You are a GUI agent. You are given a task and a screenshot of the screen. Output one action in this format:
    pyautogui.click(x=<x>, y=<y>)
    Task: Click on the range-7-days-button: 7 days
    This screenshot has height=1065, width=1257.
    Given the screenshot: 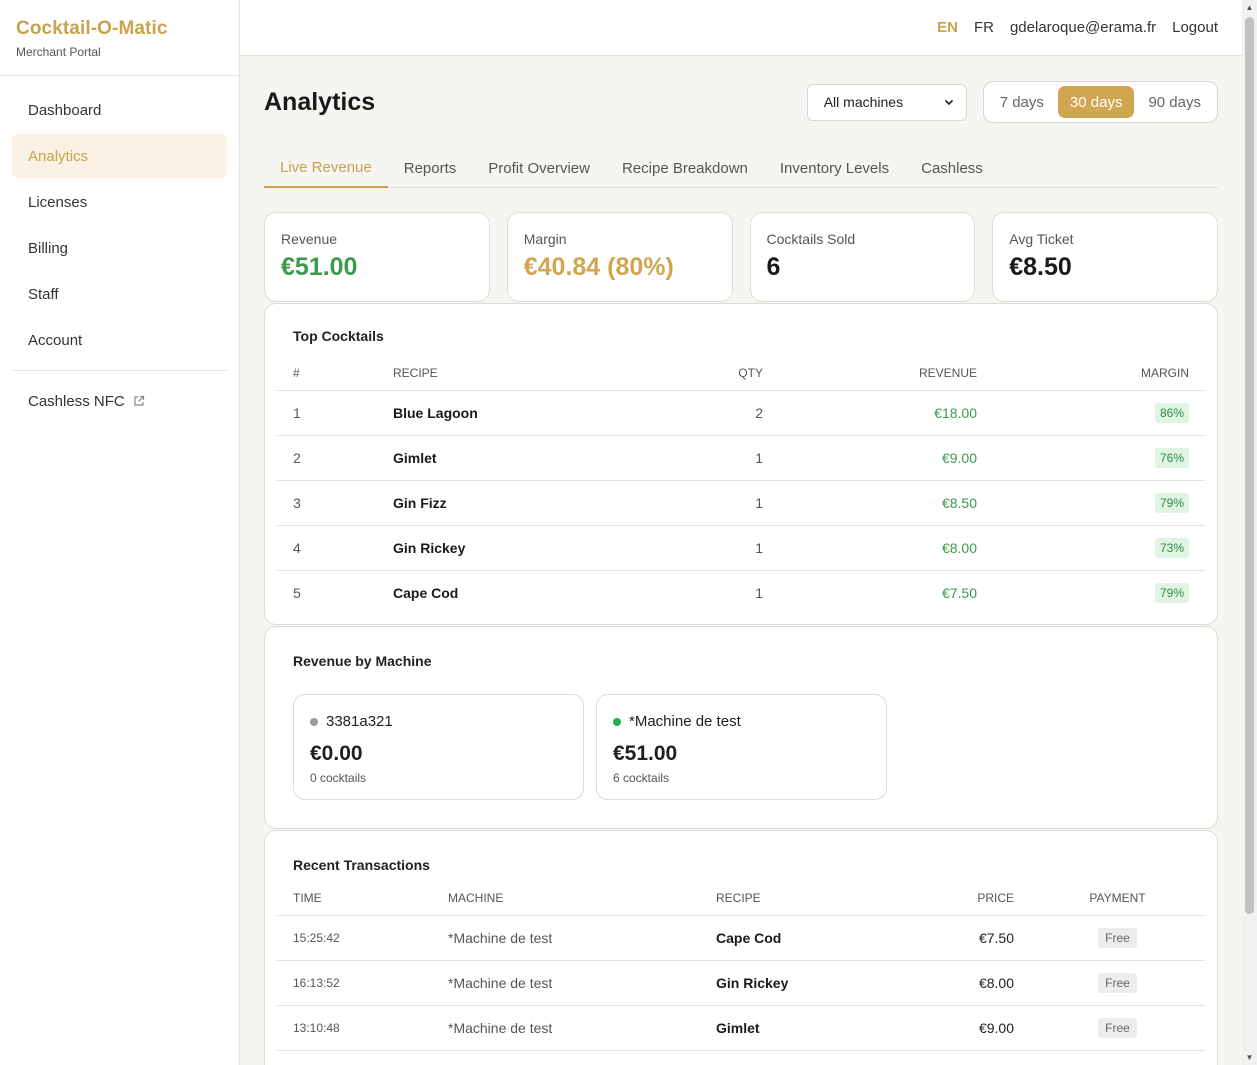 What is the action you would take?
    pyautogui.click(x=1022, y=102)
    